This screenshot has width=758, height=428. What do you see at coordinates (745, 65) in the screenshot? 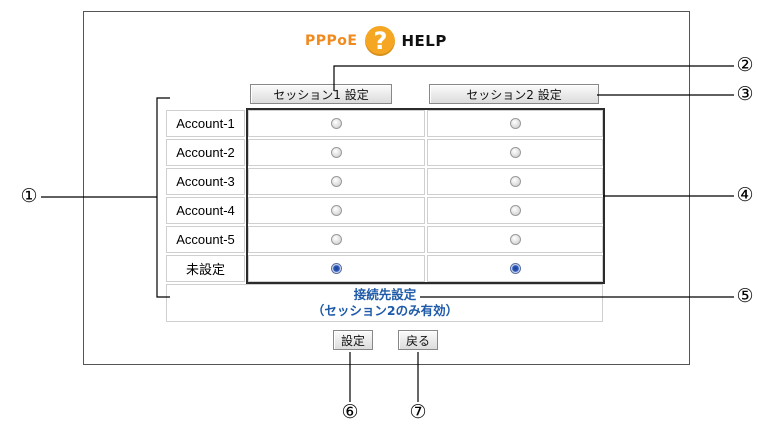
I see `callout-2: ②` at bounding box center [745, 65].